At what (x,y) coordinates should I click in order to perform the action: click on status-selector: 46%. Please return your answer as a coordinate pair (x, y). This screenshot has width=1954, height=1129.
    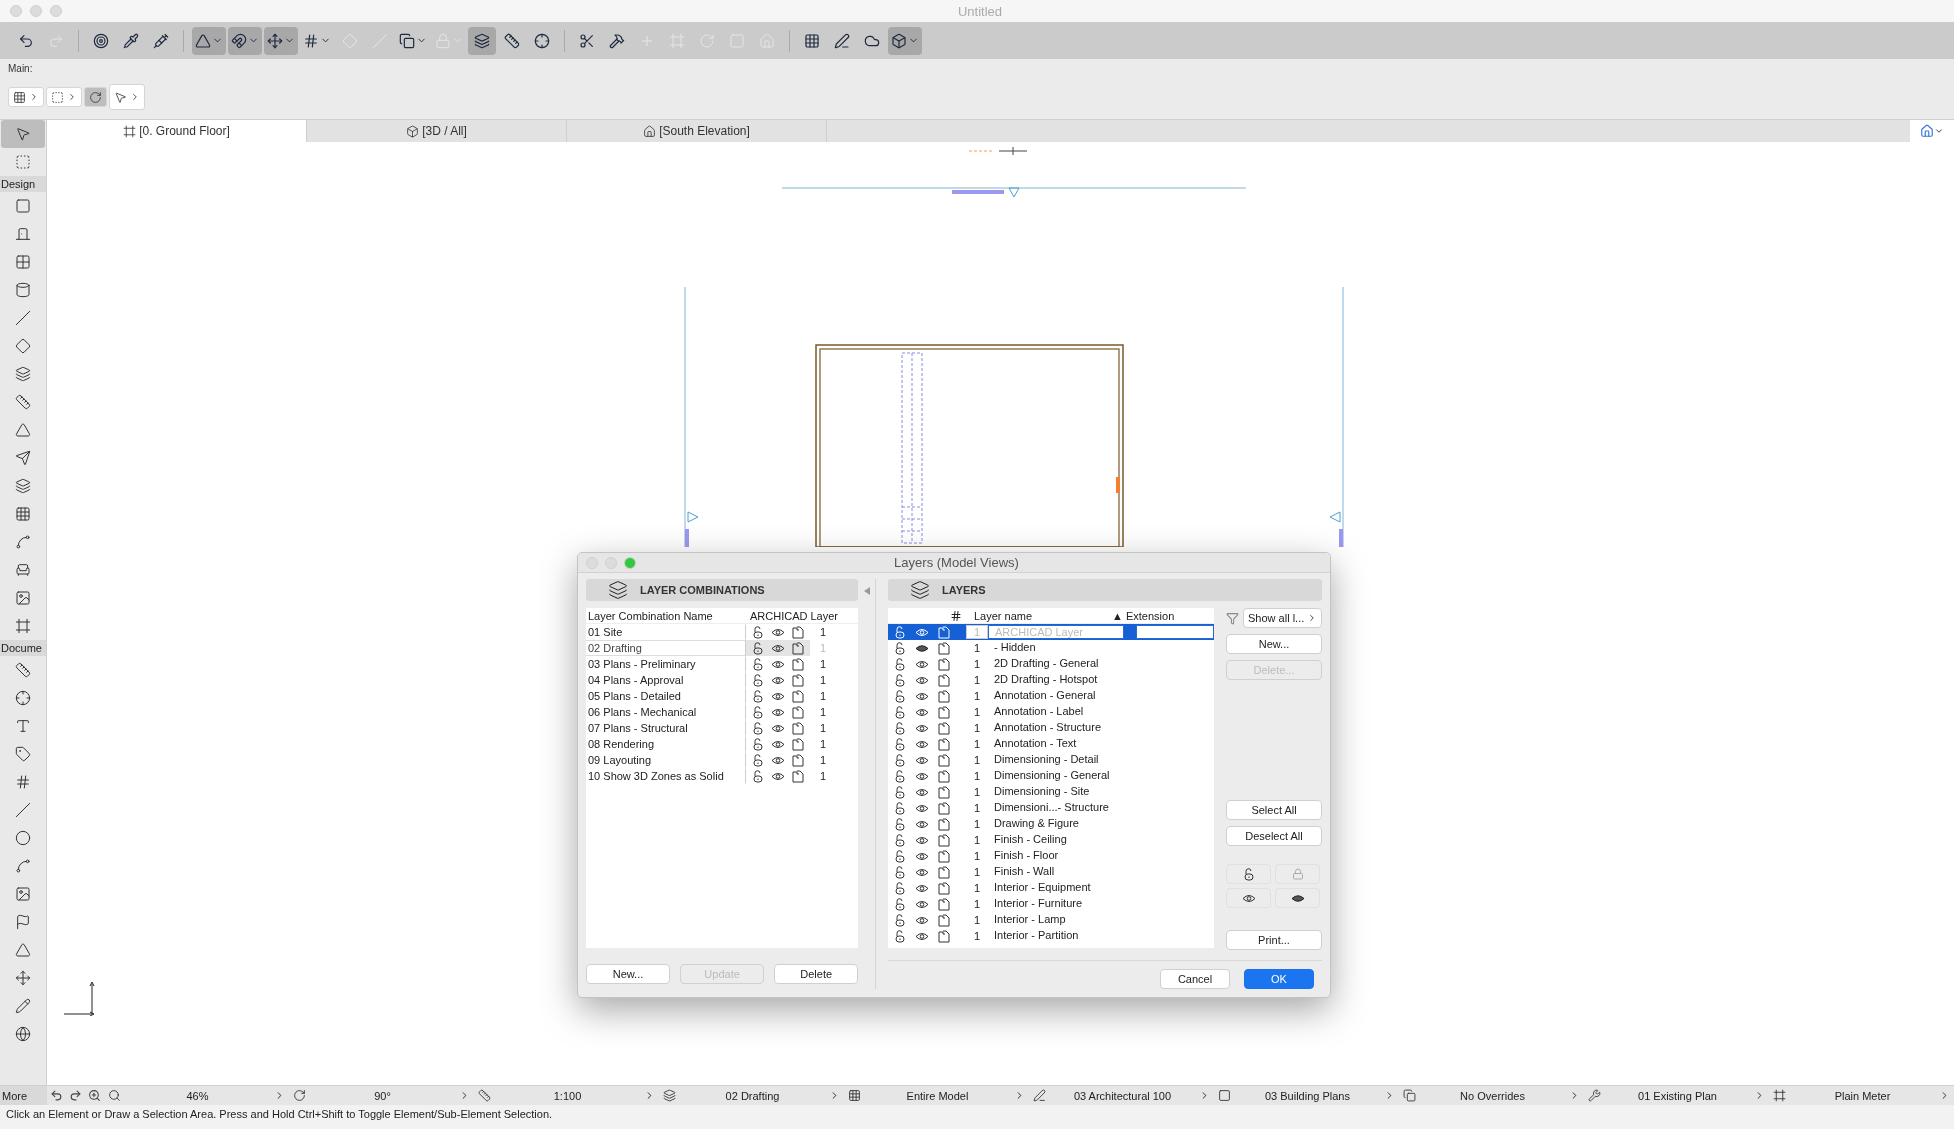
    Looking at the image, I should click on (196, 1095).